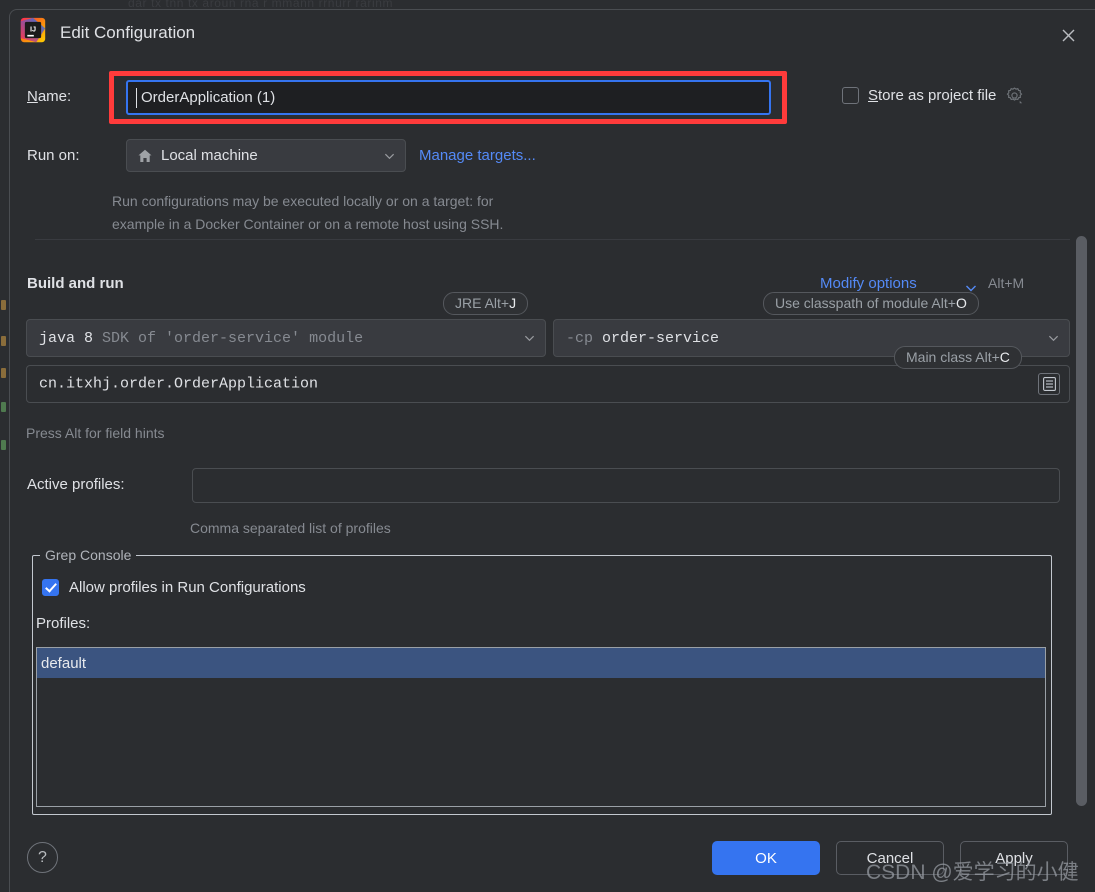  What do you see at coordinates (97, 338) in the screenshot?
I see `jre-value-dim` at bounding box center [97, 338].